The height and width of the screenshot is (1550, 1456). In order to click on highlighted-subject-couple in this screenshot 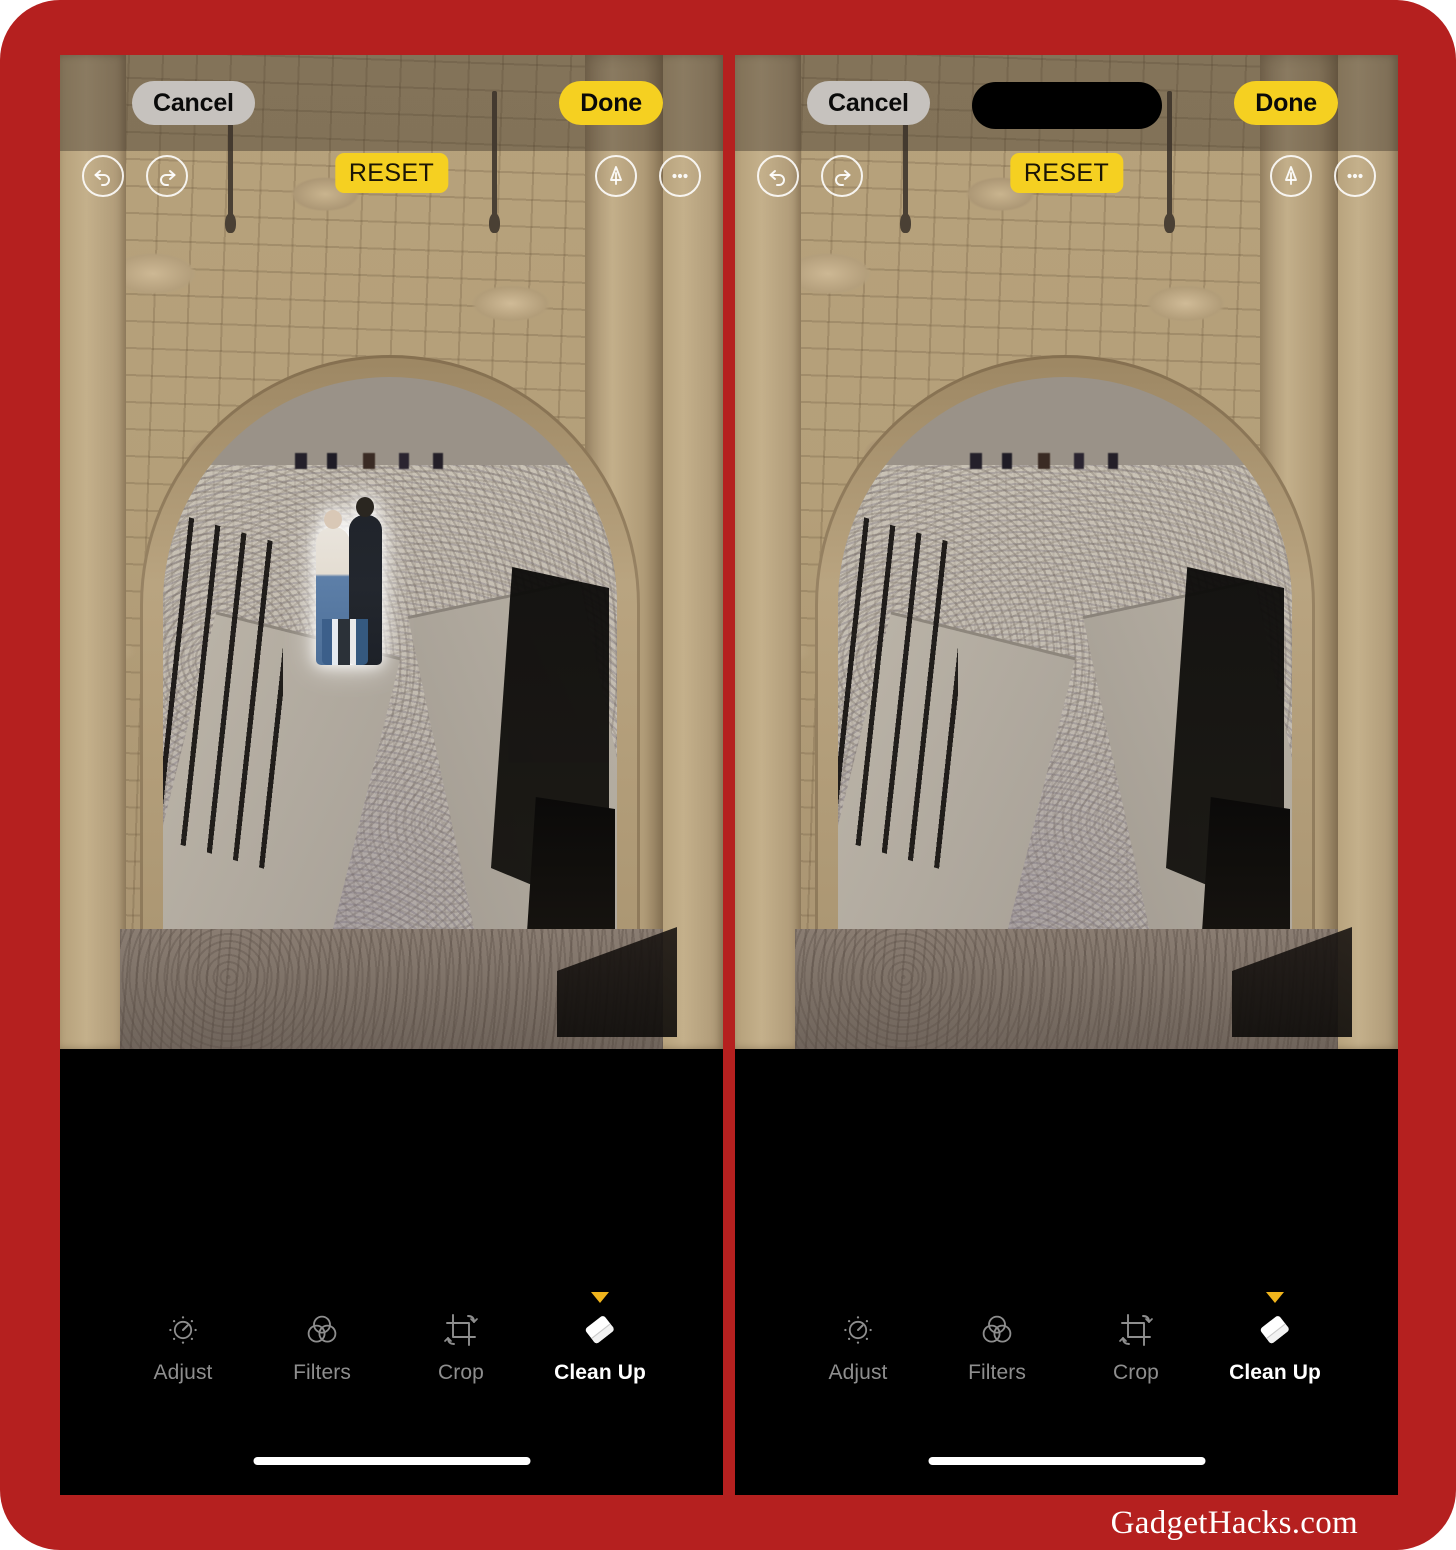, I will do `click(348, 581)`.